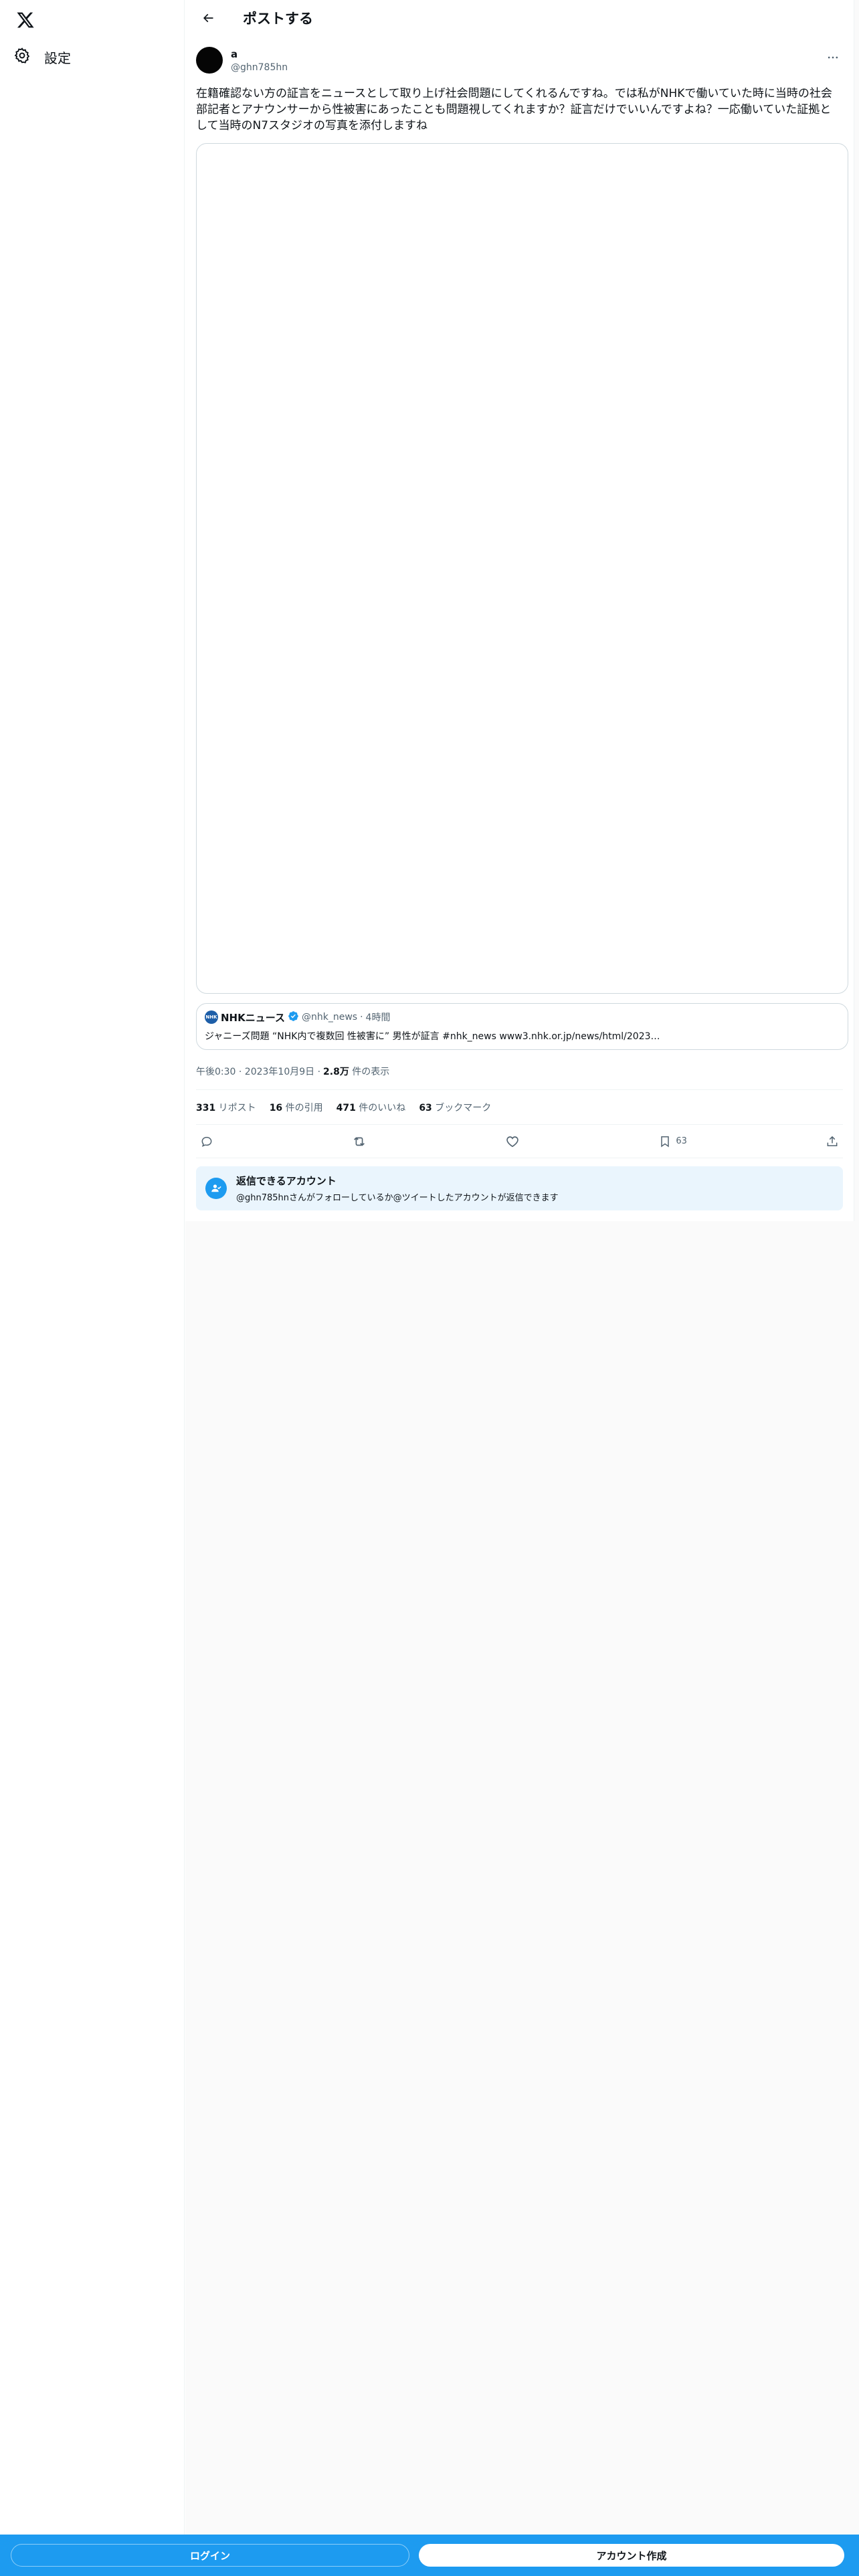  I want to click on likes-label: 件のいいね, so click(380, 1107).